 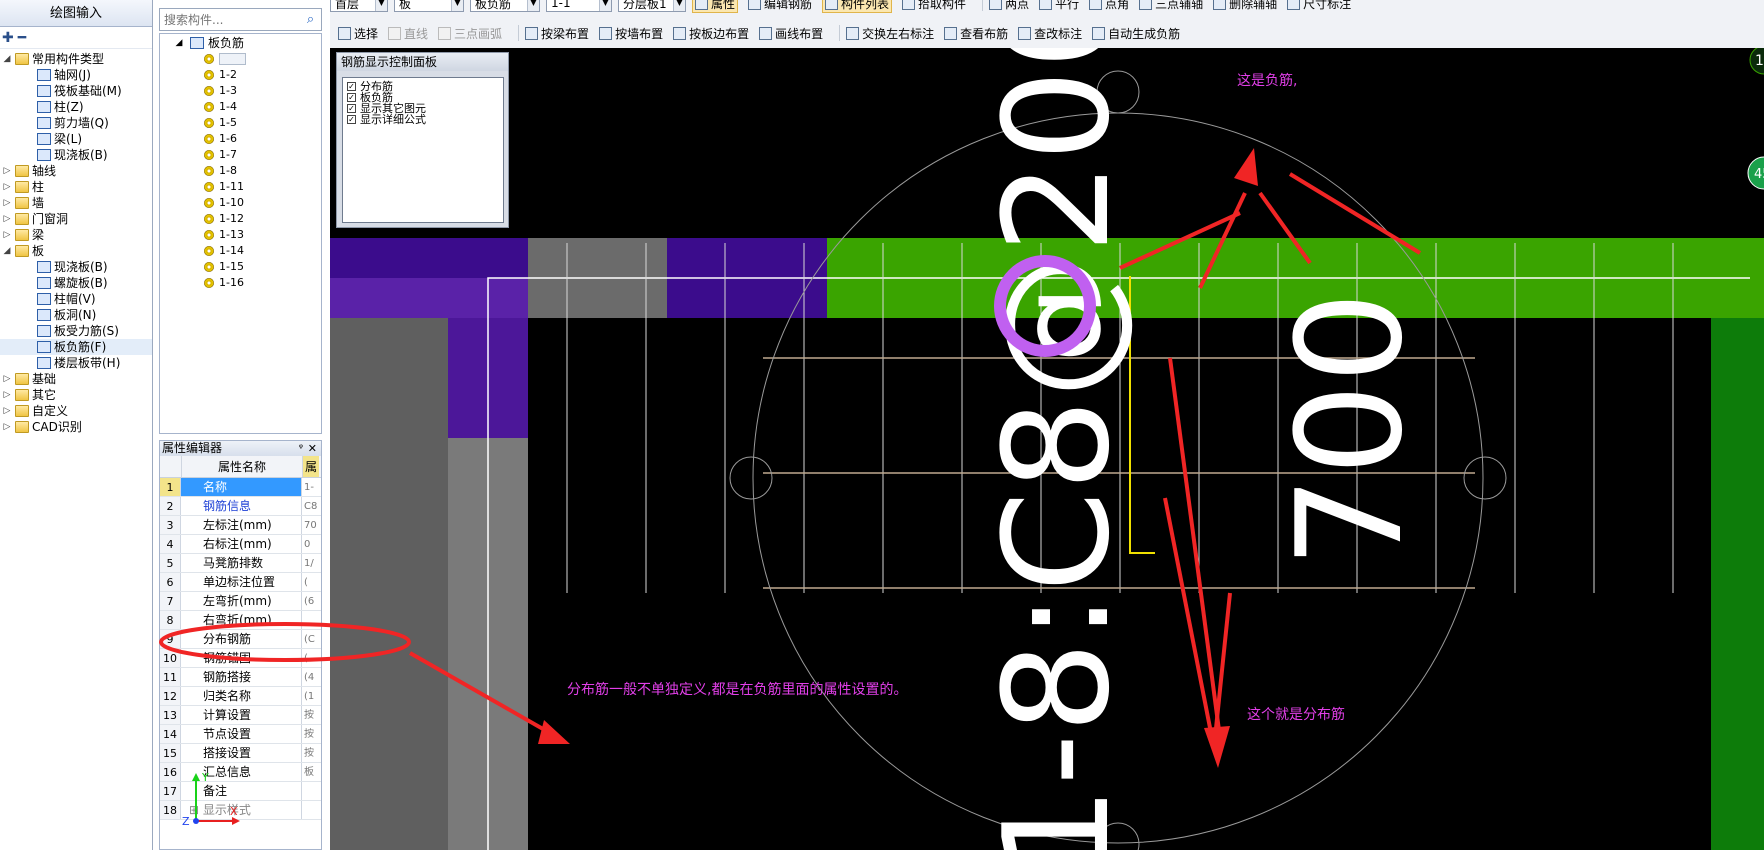 I want to click on property-row: 3 左标注(mm) 70, so click(x=240, y=525).